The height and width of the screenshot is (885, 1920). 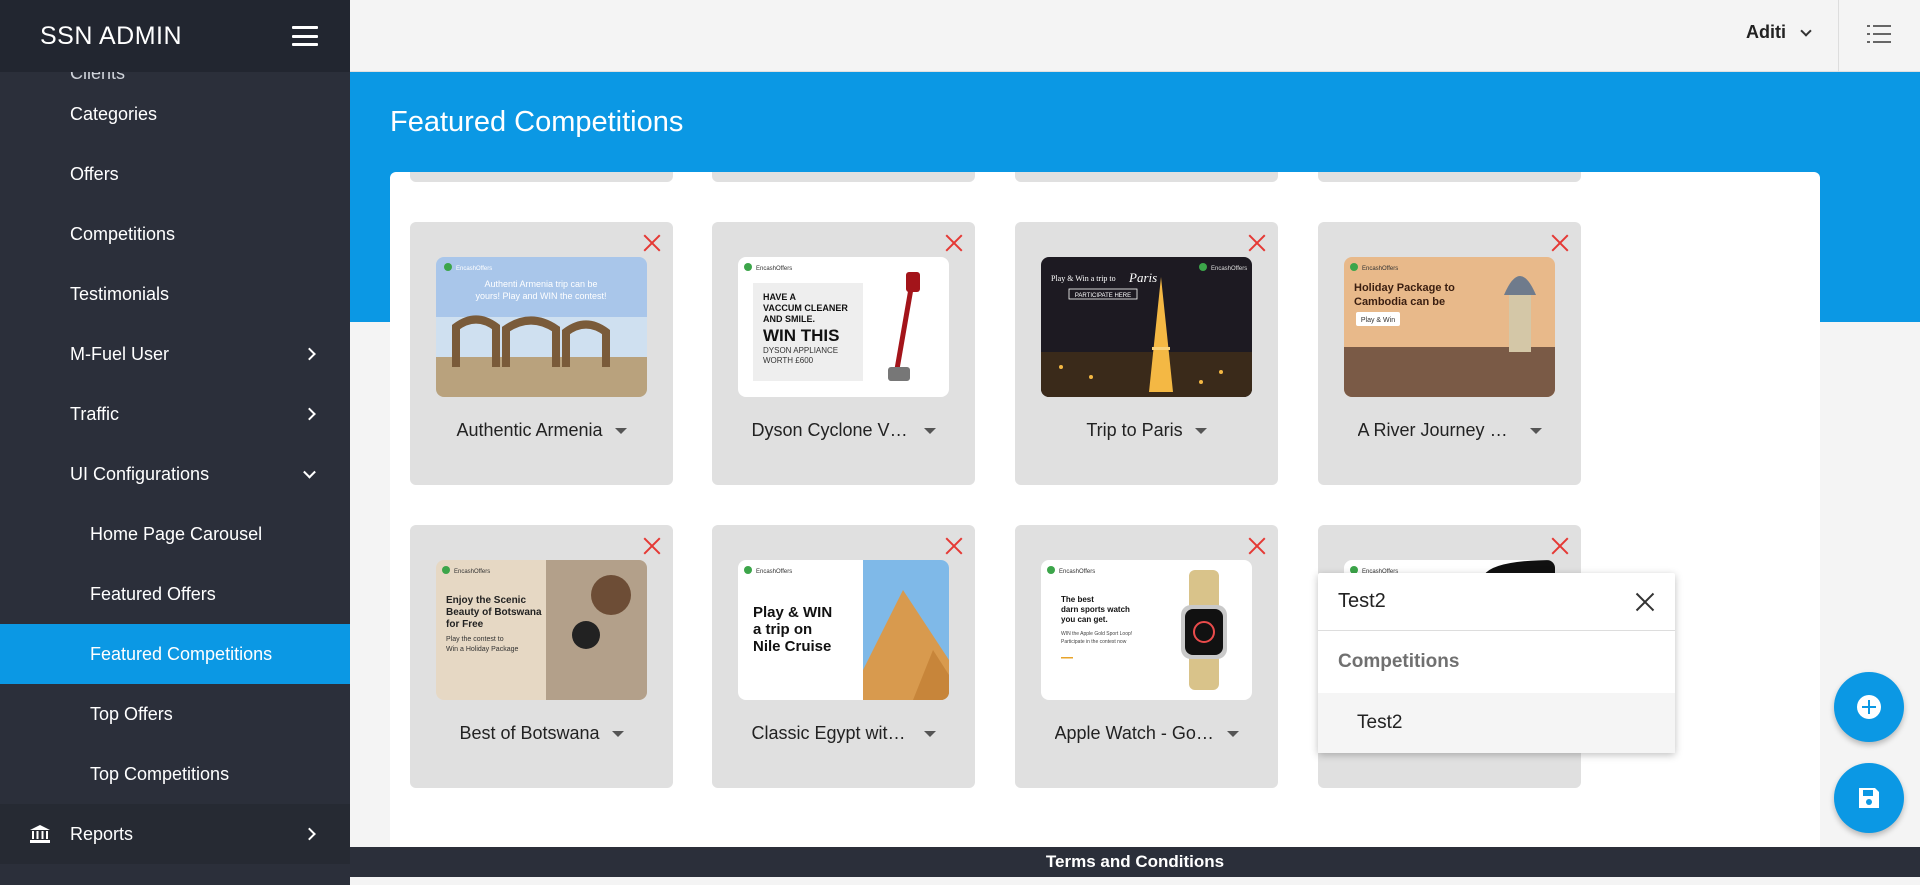 What do you see at coordinates (95, 413) in the screenshot?
I see `sidebar-item-label: Traffic` at bounding box center [95, 413].